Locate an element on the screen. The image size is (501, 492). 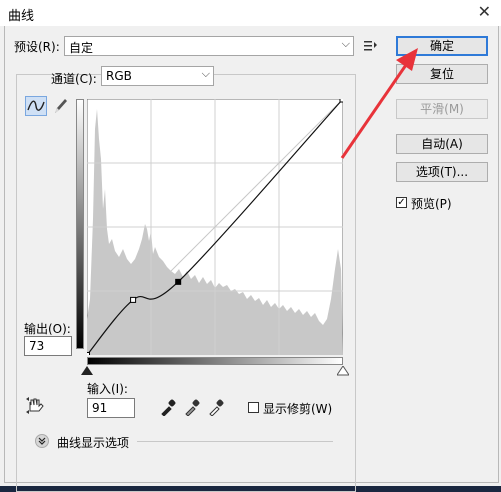
channel-select: RGB ⌵ is located at coordinates (157, 76).